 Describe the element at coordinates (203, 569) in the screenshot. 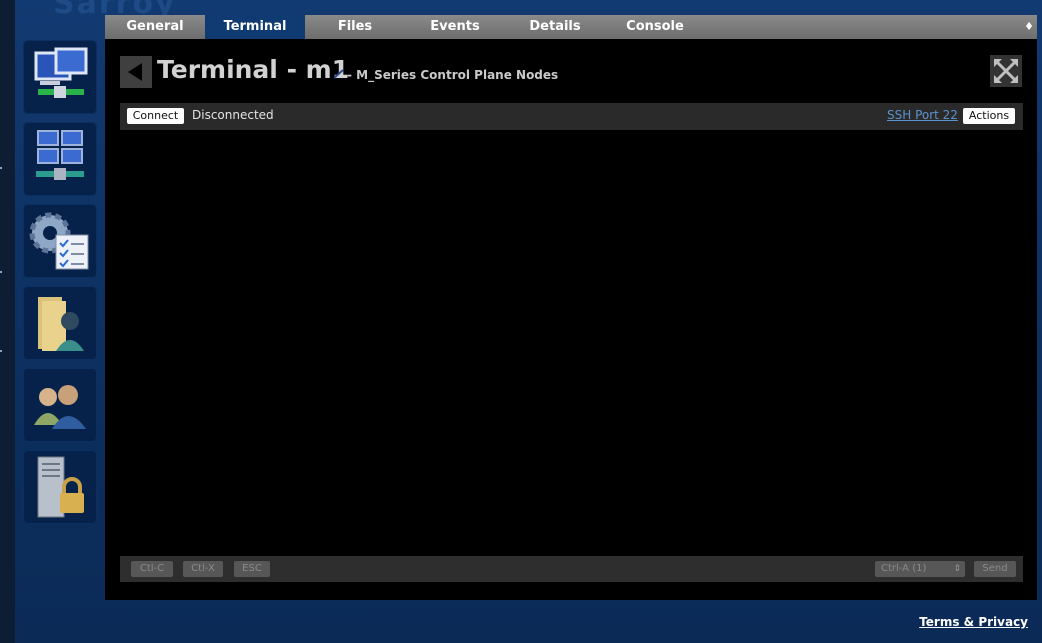

I see `ctrl-x-button: Ctl-X` at that location.